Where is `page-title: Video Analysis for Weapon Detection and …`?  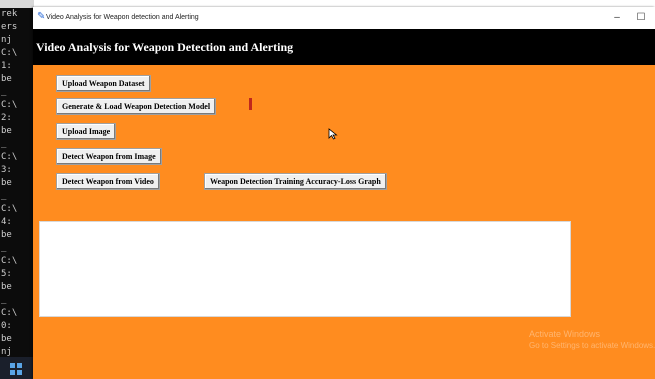 page-title: Video Analysis for Weapon Detection and … is located at coordinates (165, 47).